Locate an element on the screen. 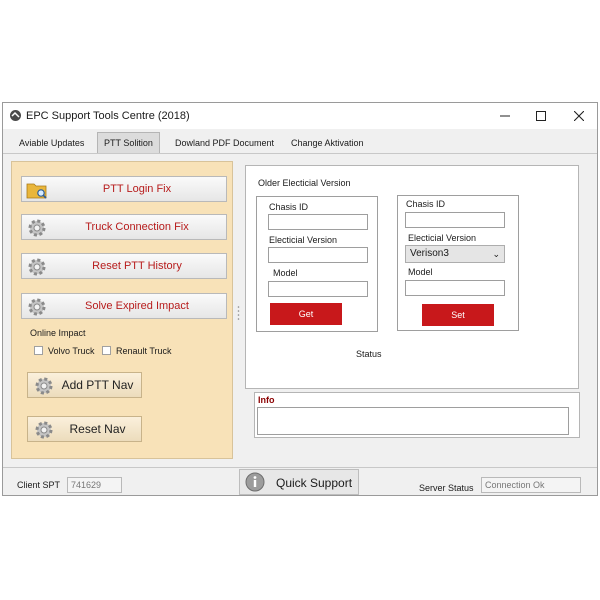  minimize-icon is located at coordinates (505, 116).